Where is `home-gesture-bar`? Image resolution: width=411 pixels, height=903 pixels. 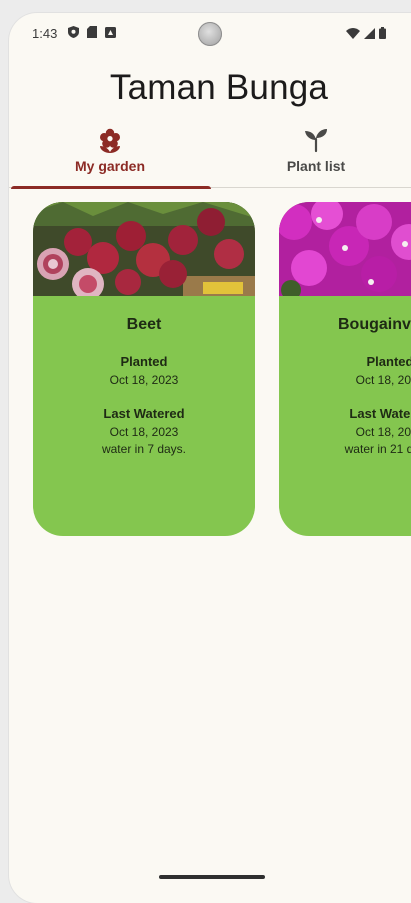
home-gesture-bar is located at coordinates (212, 877).